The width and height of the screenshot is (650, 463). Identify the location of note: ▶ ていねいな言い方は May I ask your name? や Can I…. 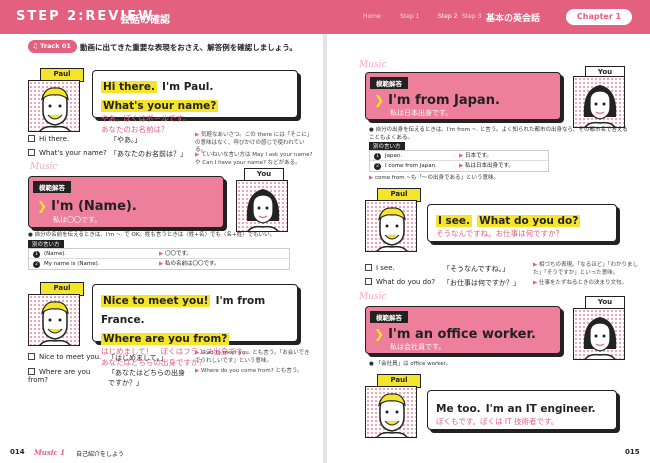
(254, 159).